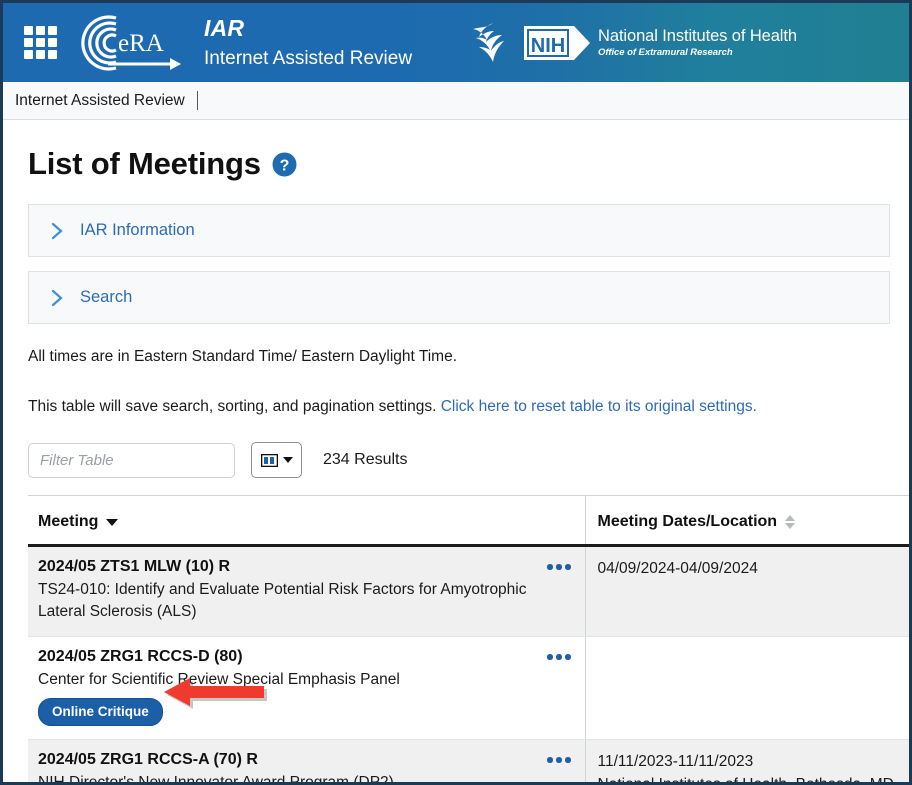  I want to click on table-toolbar: 234 Results, so click(468, 460).